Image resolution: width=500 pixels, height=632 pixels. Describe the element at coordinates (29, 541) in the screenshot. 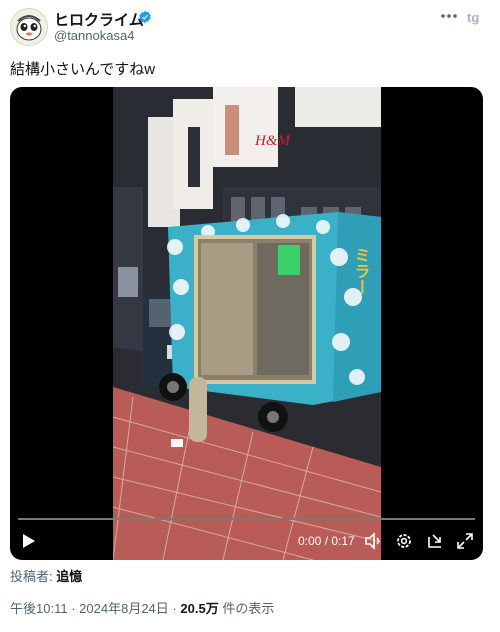

I see `play-icon` at that location.